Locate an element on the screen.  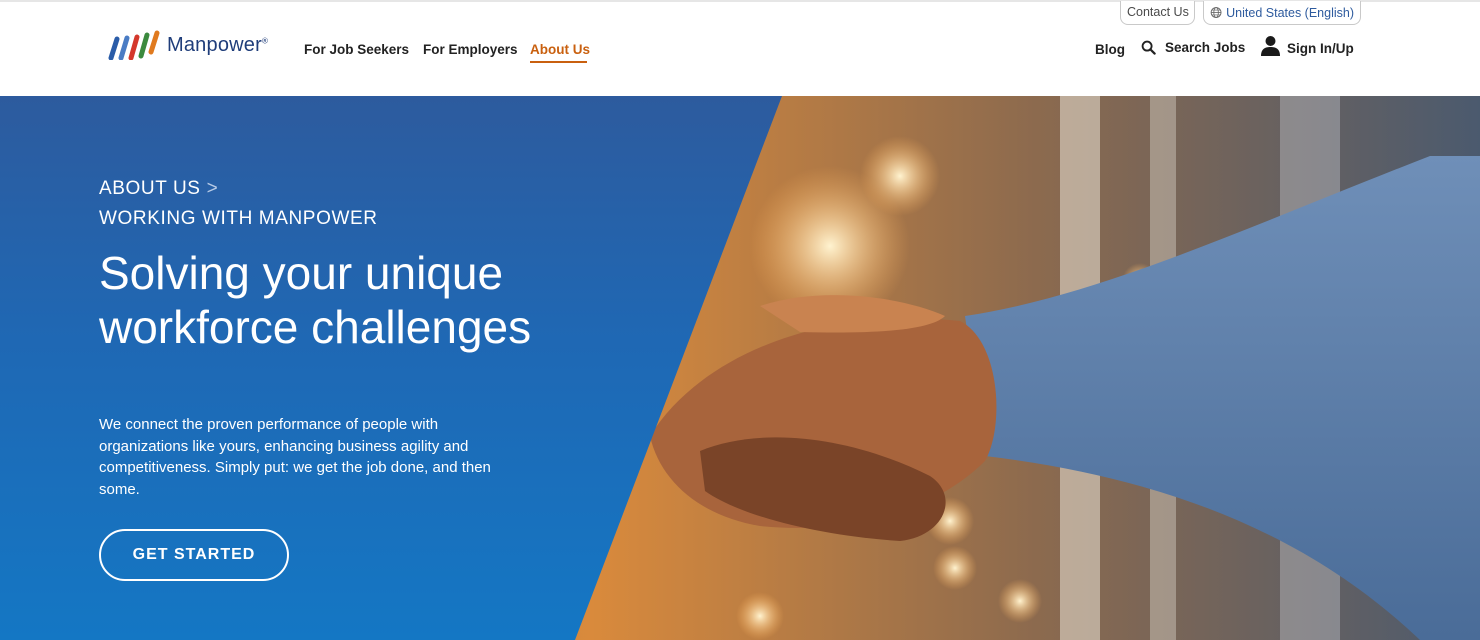
user-icon is located at coordinates (1270, 46).